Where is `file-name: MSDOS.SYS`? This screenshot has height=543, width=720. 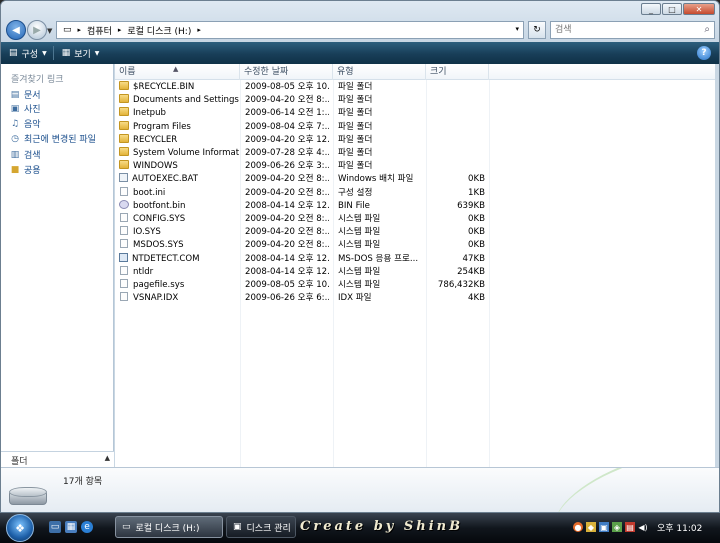 file-name: MSDOS.SYS is located at coordinates (179, 245).